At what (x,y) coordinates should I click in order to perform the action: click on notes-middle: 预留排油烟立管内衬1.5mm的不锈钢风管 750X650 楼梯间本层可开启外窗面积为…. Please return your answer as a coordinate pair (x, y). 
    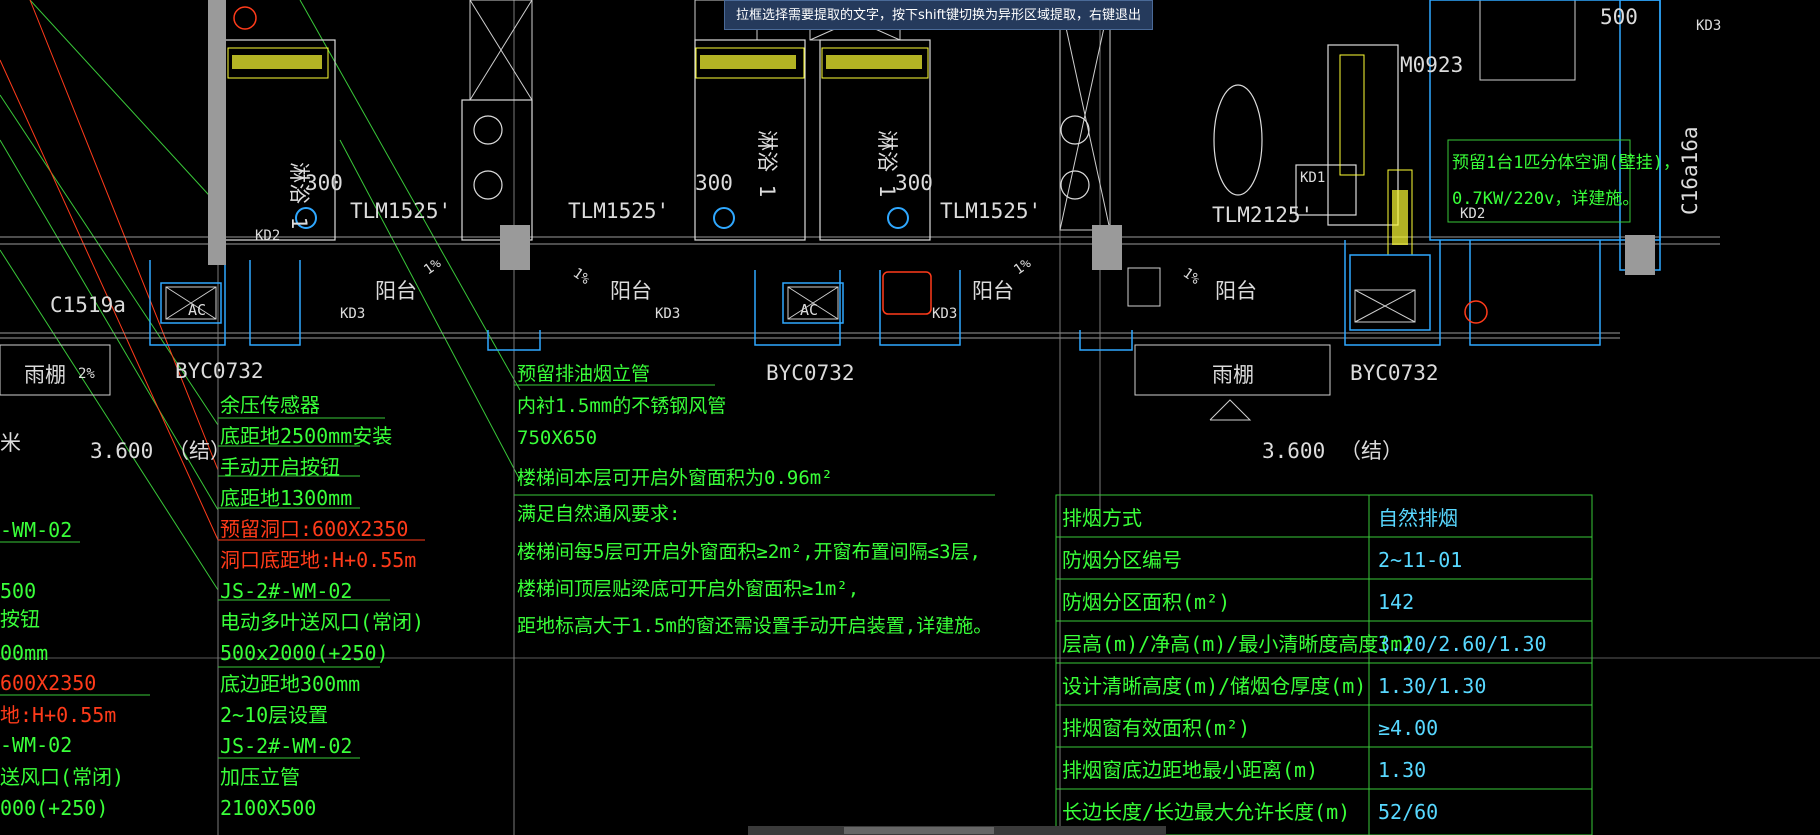
    Looking at the image, I should click on (754, 500).